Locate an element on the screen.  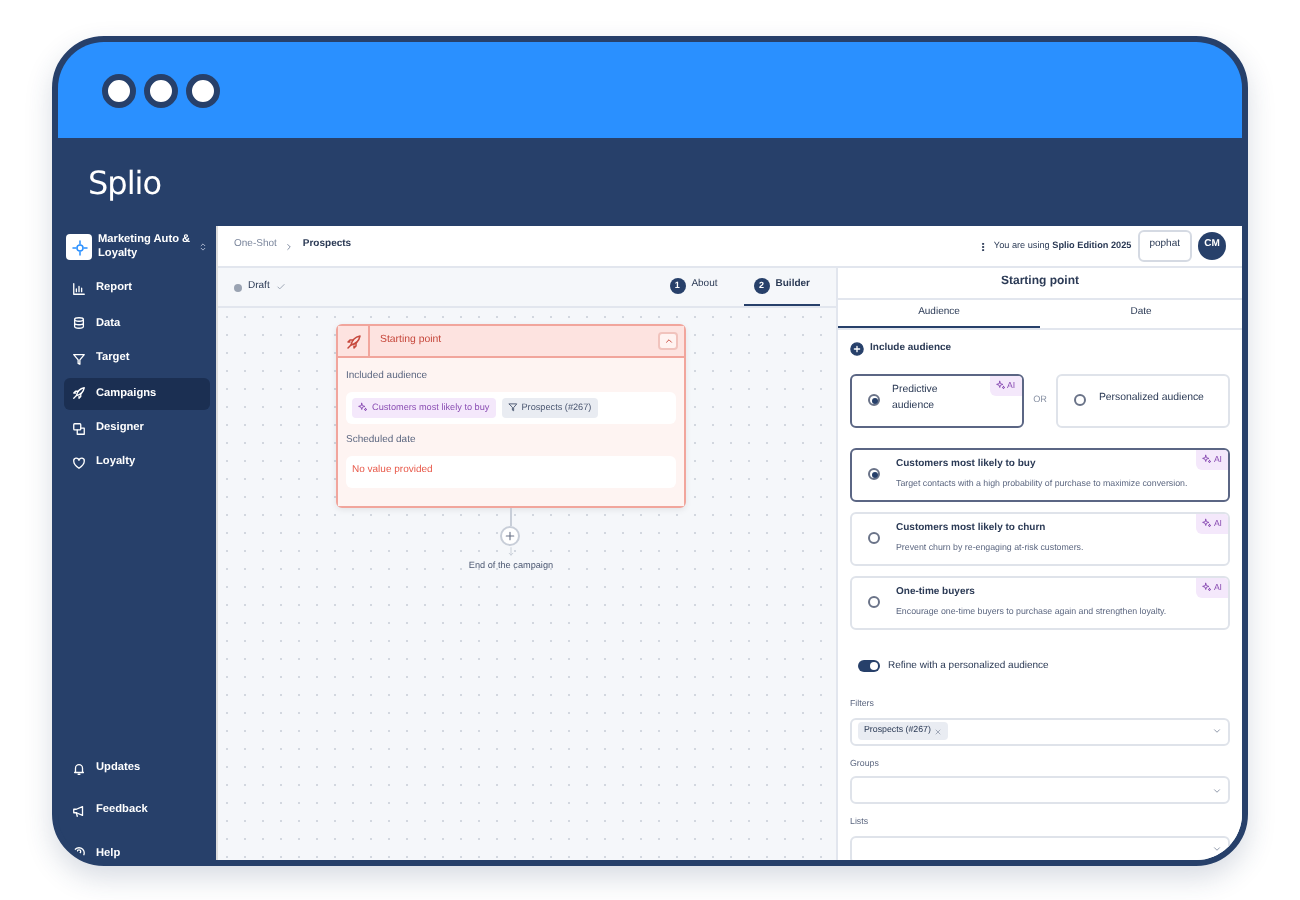
toggle-switch is located at coordinates (869, 666).